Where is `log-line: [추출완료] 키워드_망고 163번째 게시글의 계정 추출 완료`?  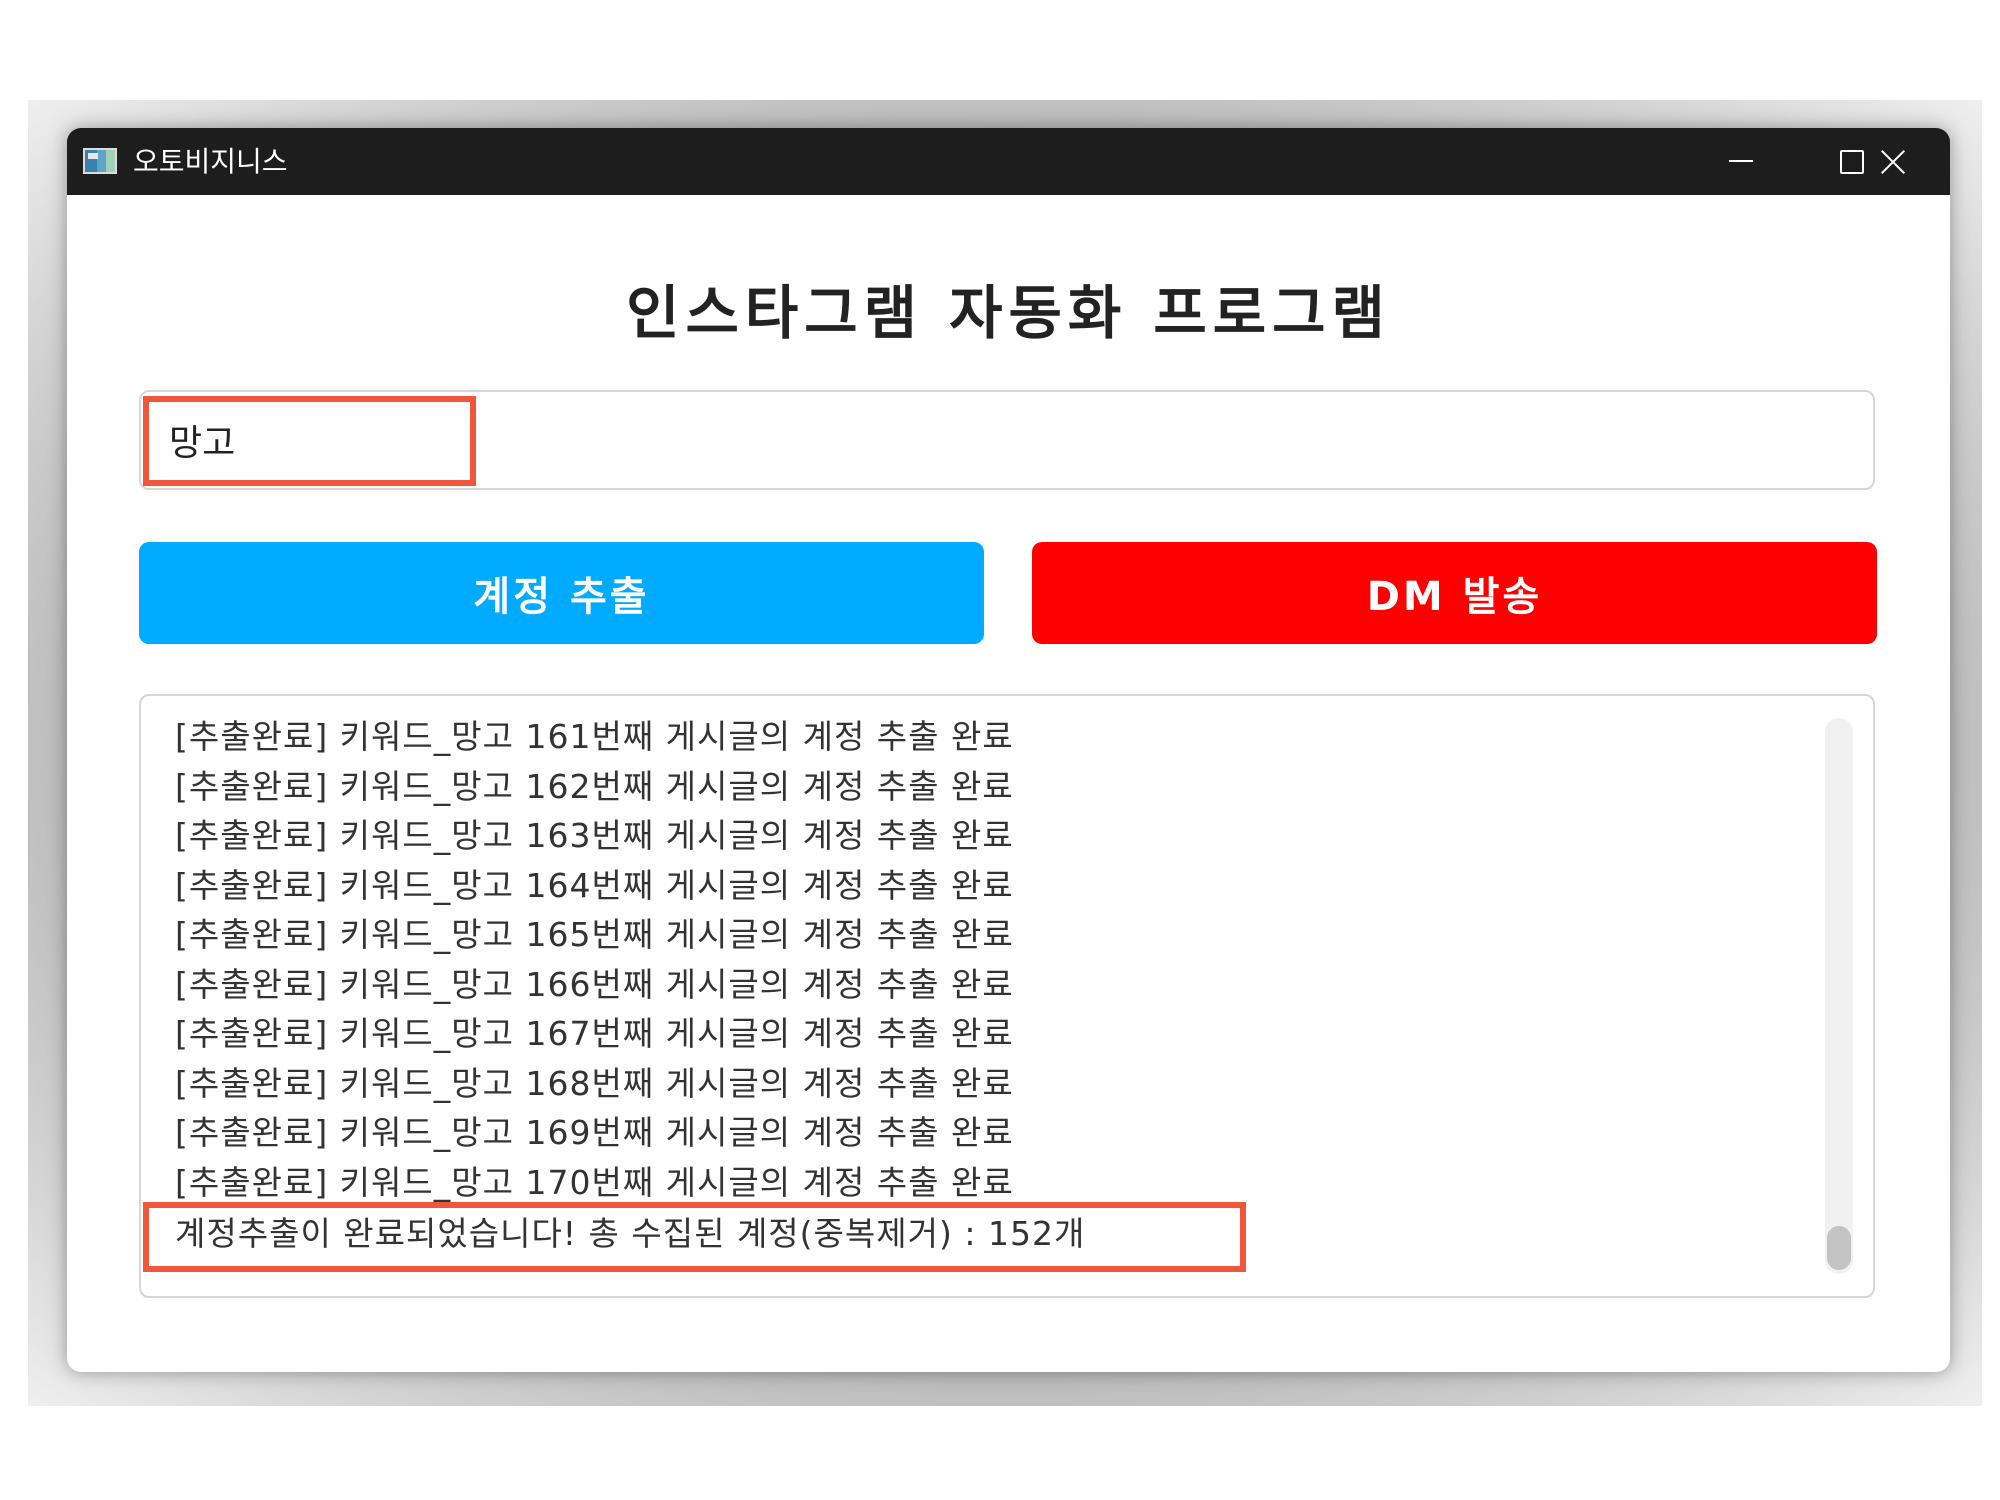 log-line: [추출완료] 키워드_망고 163번째 게시글의 계정 추출 완료 is located at coordinates (594, 835).